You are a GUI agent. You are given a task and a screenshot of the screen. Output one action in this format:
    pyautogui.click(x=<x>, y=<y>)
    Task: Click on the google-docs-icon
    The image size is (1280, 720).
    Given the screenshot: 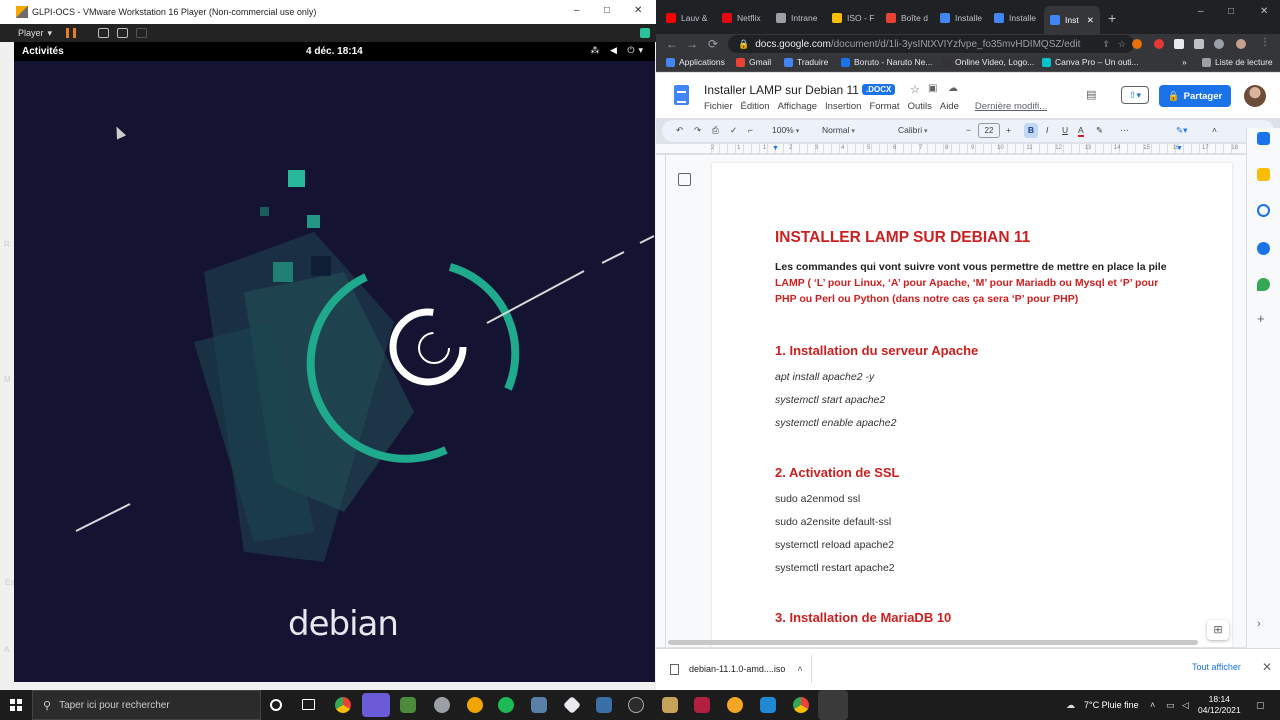 What is the action you would take?
    pyautogui.click(x=681, y=95)
    